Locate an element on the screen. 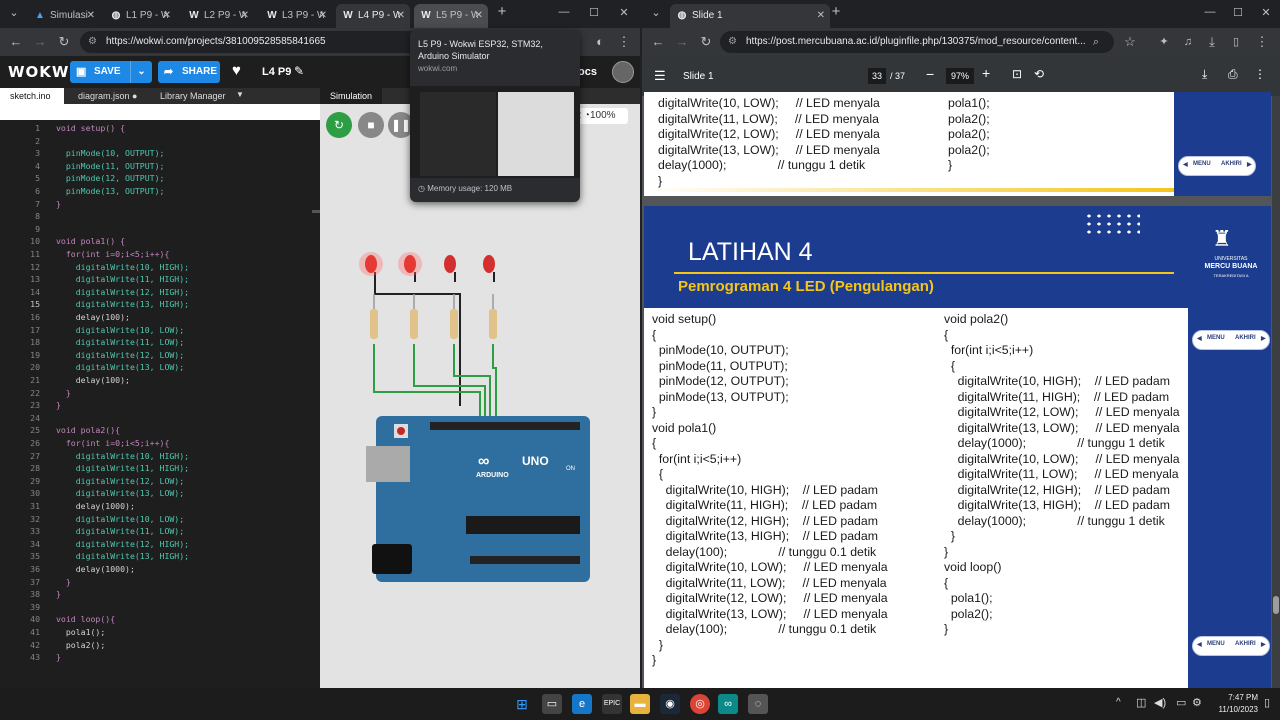  arduino-ide-icon: ∞ is located at coordinates (728, 704).